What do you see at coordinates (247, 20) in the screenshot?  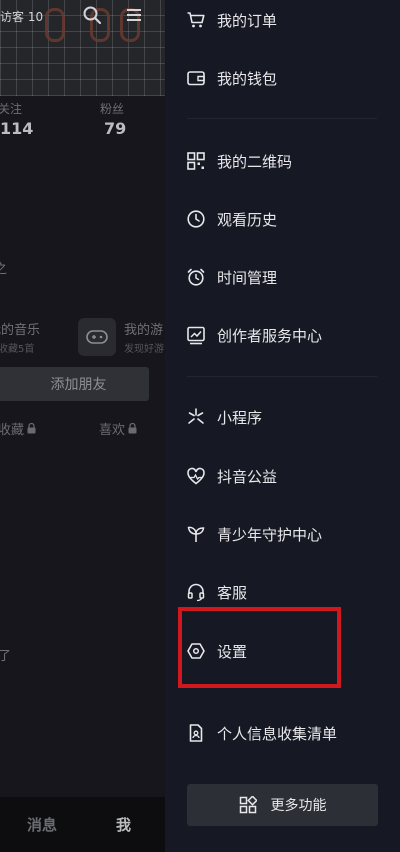 I see `menu-item-label: 我的订单` at bounding box center [247, 20].